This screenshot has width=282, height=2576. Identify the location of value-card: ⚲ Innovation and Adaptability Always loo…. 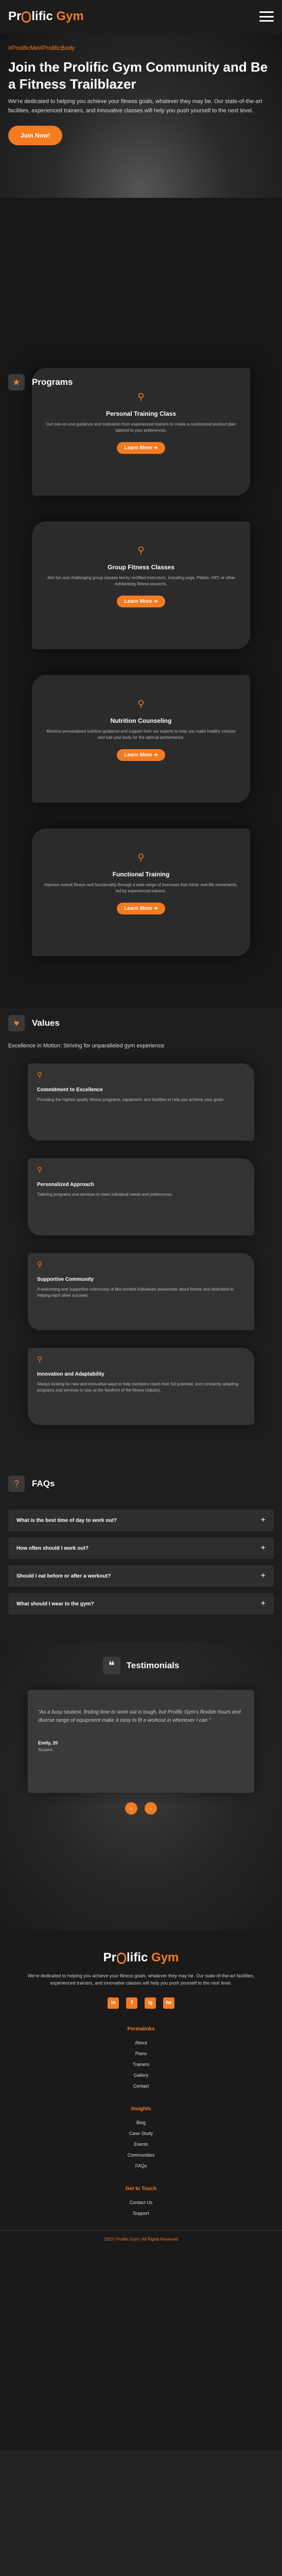
(141, 1386).